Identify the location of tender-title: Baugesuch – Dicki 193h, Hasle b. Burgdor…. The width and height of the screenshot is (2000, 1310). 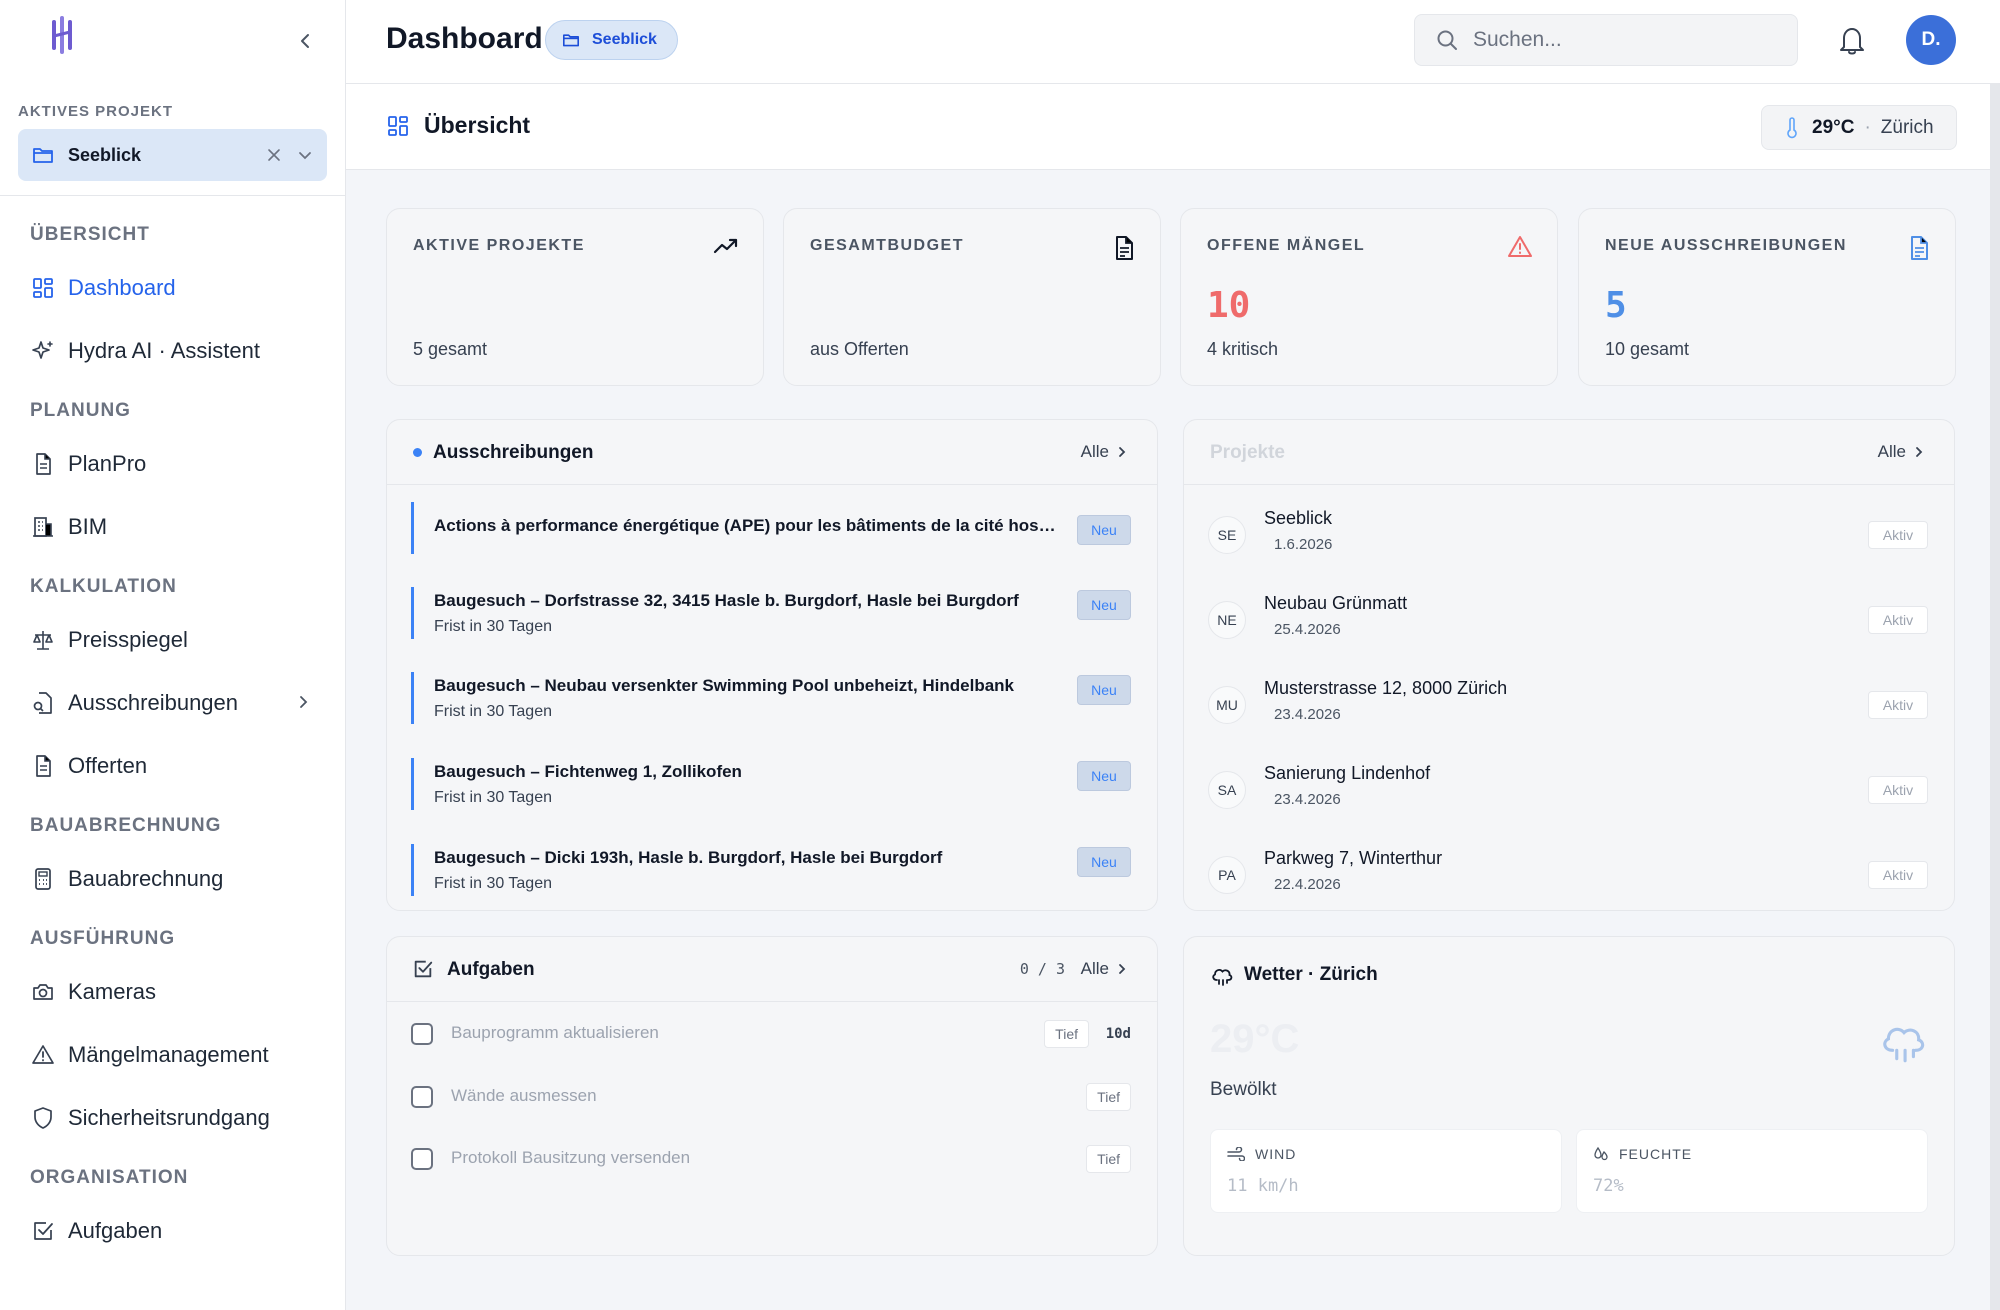
(688, 857).